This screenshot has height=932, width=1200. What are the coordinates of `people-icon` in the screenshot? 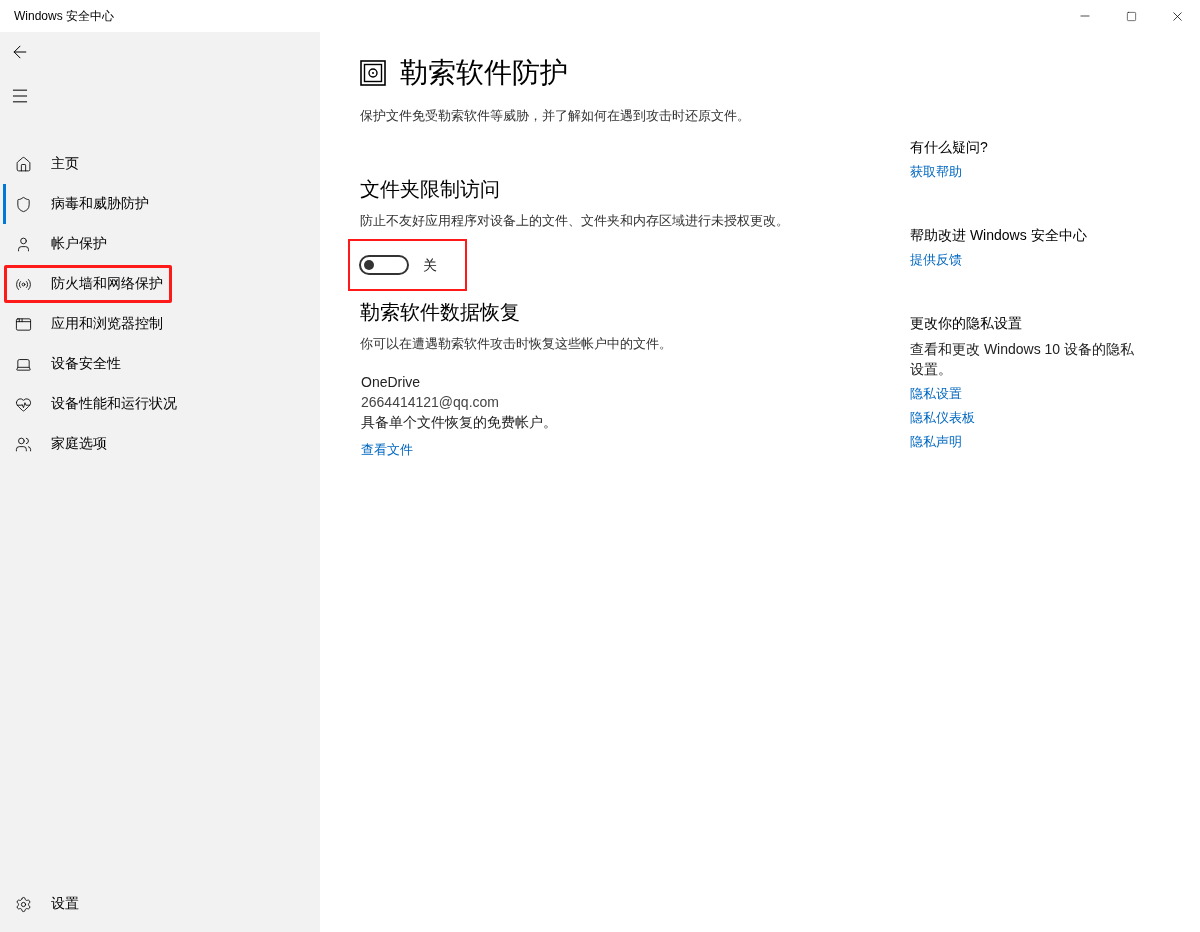 It's located at (23, 444).